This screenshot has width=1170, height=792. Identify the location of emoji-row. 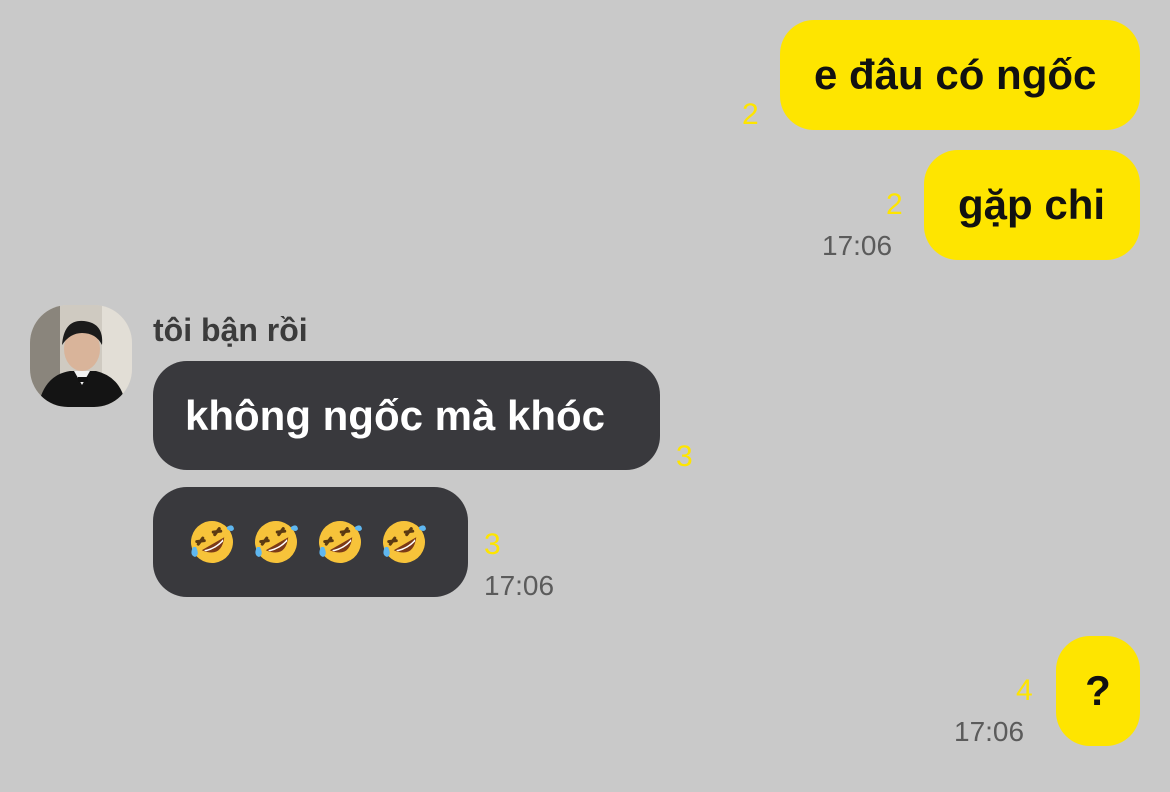
(308, 542).